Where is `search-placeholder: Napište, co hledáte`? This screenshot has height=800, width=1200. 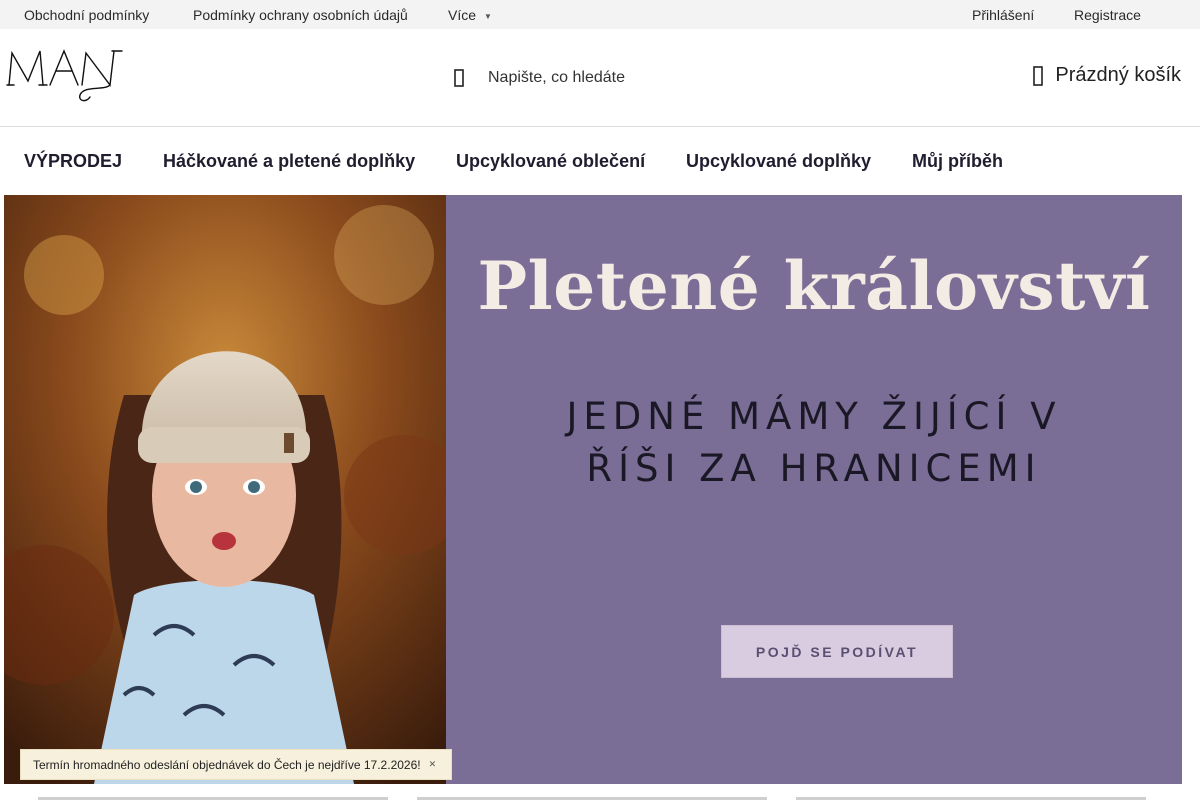
search-placeholder: Napište, co hledáte is located at coordinates (556, 77).